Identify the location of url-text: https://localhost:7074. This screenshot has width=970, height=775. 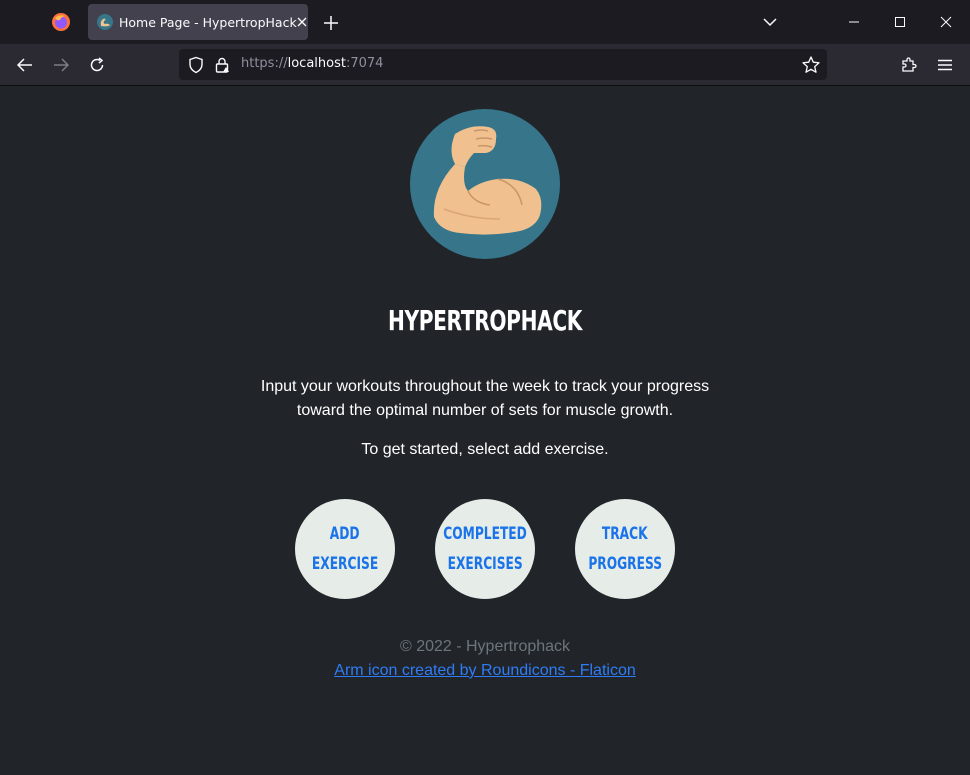
(312, 63).